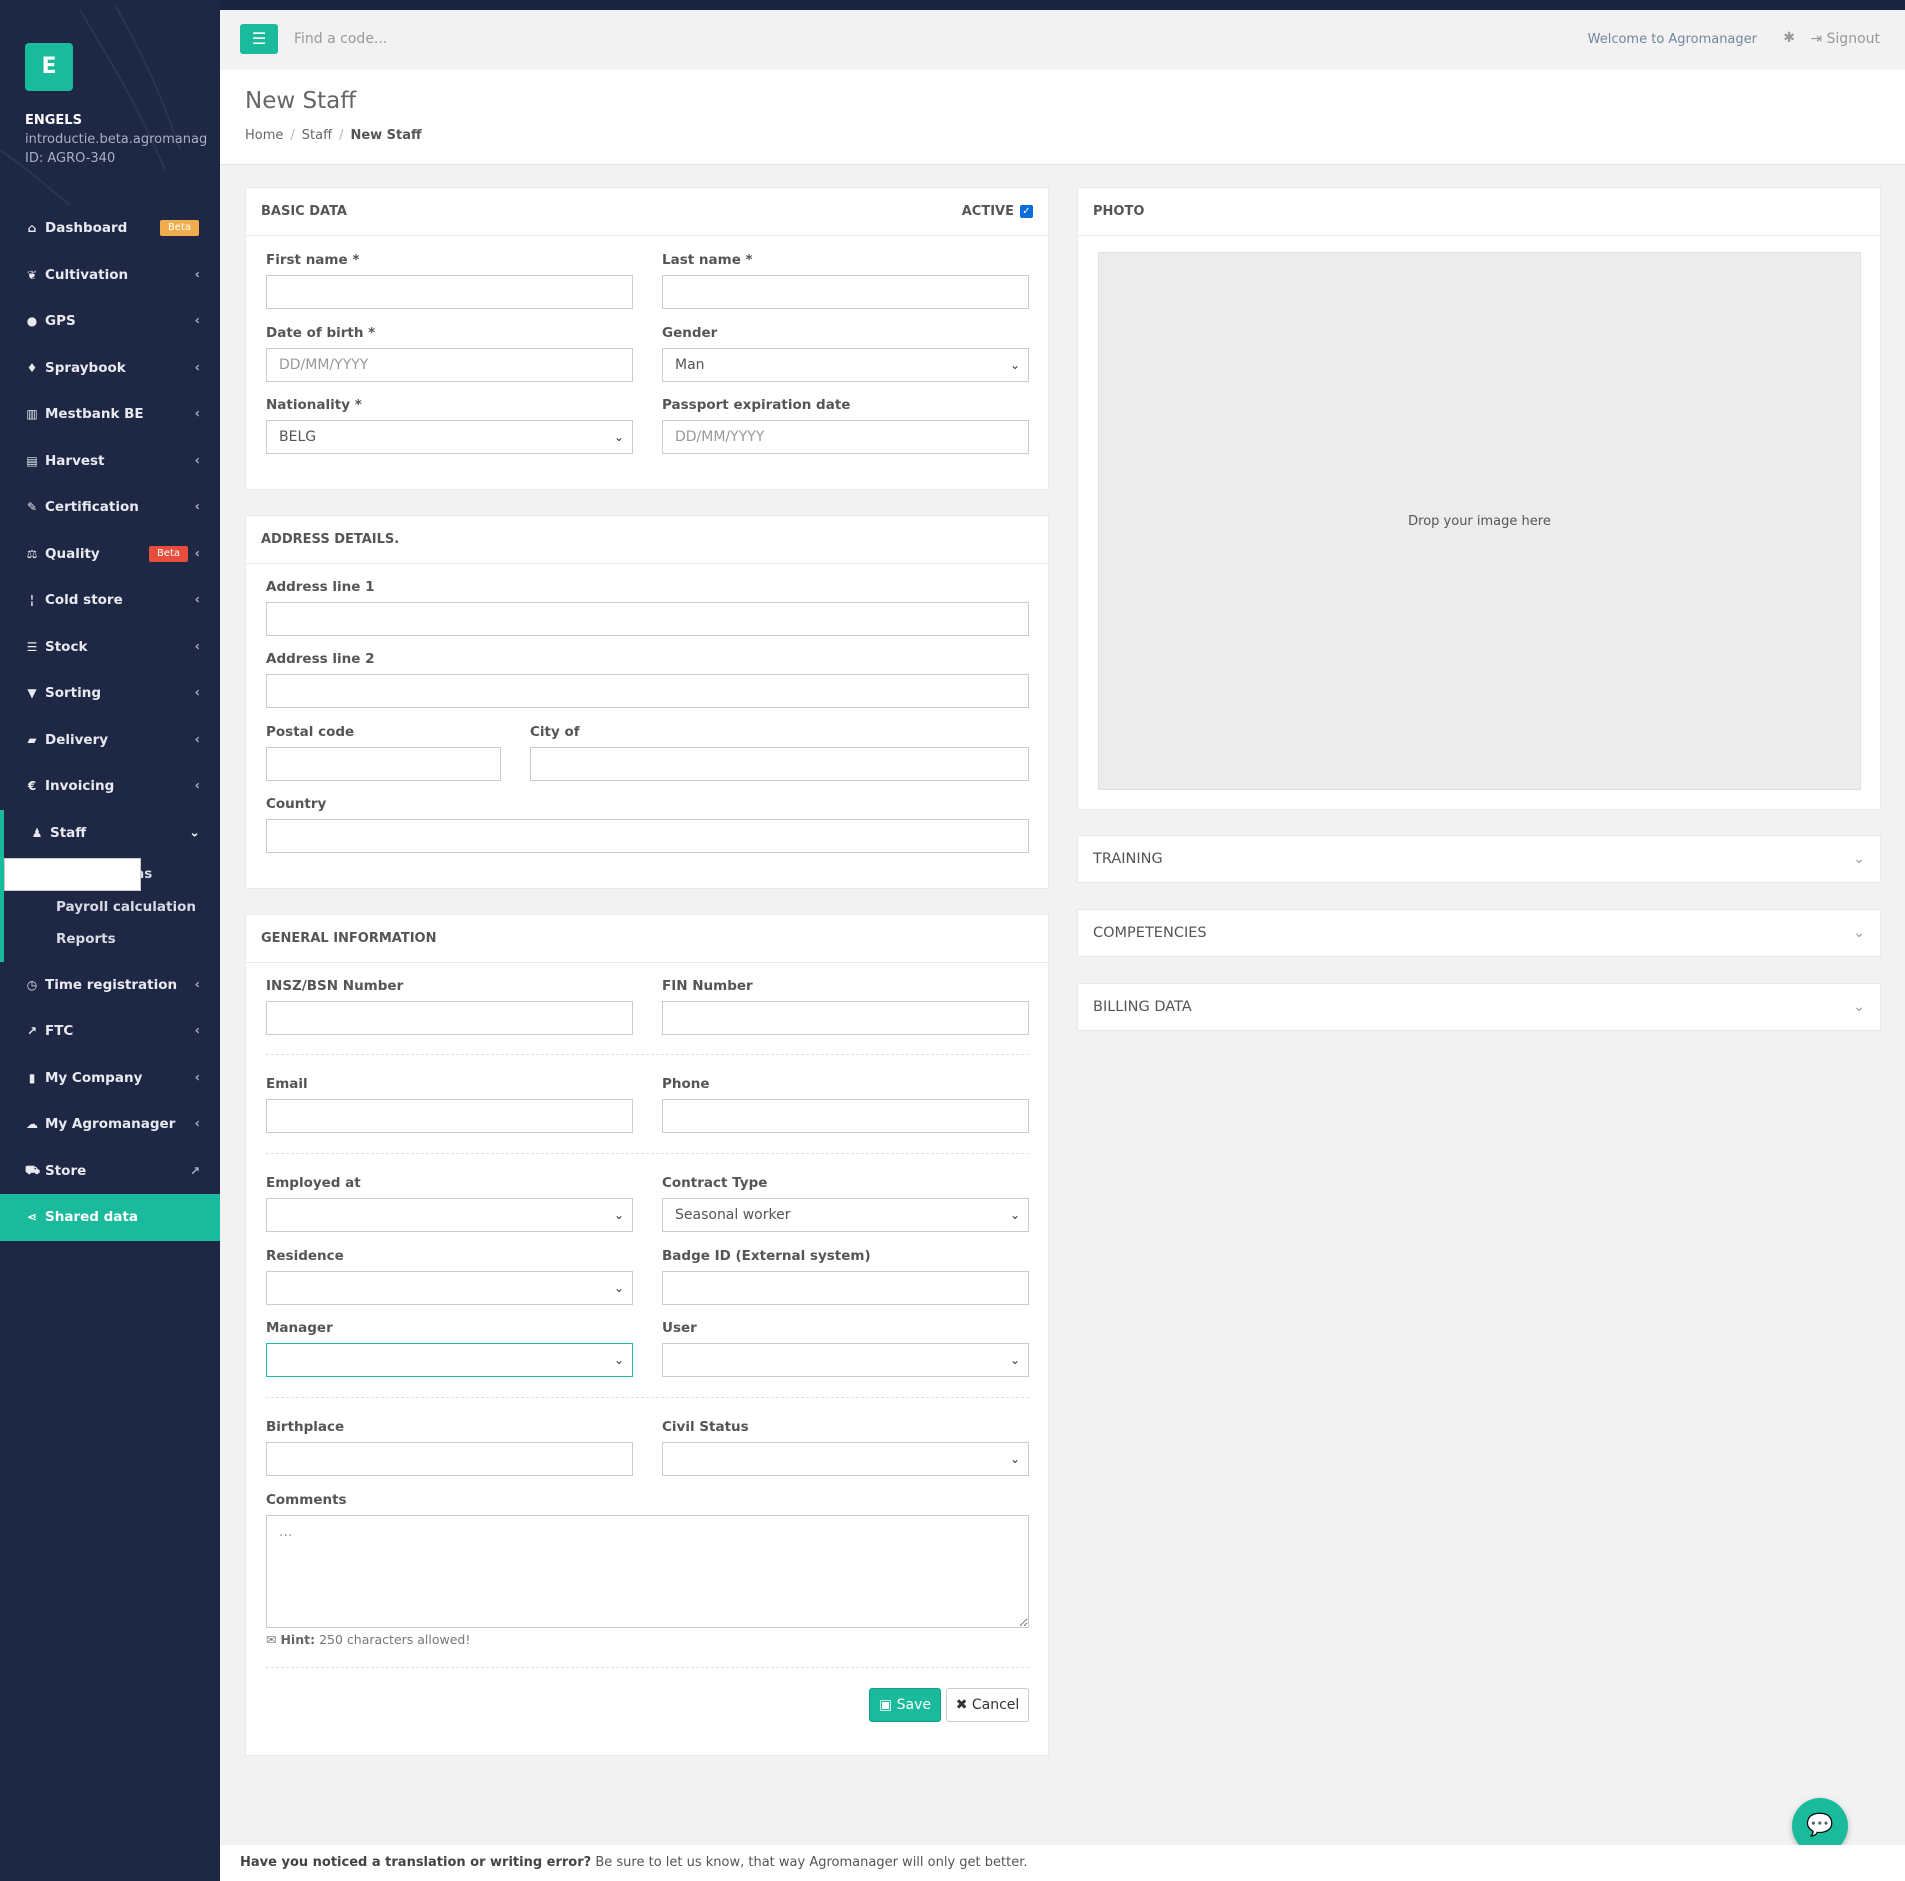  What do you see at coordinates (1479, 521) in the screenshot?
I see `image-dropzone: Drop your image here` at bounding box center [1479, 521].